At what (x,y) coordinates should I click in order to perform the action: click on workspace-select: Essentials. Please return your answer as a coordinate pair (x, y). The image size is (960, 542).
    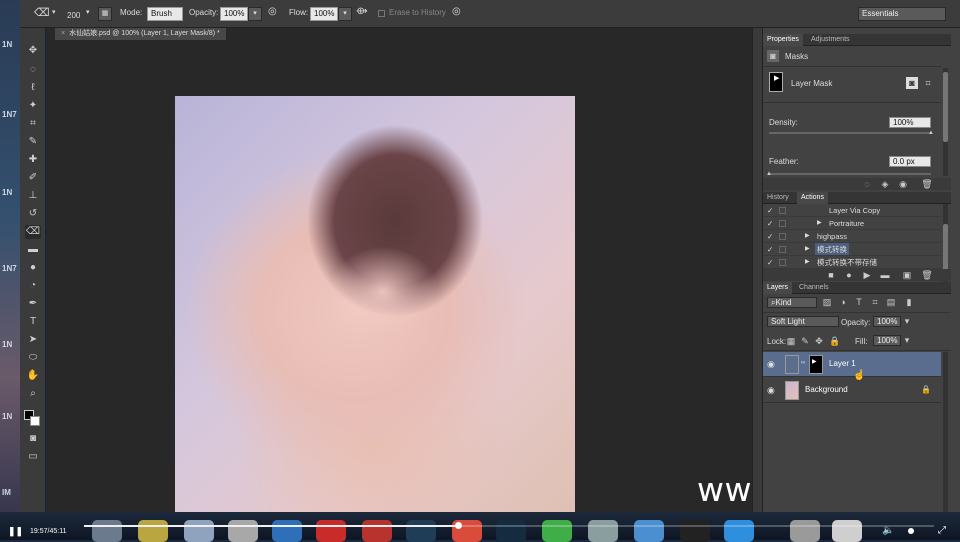
    Looking at the image, I should click on (902, 14).